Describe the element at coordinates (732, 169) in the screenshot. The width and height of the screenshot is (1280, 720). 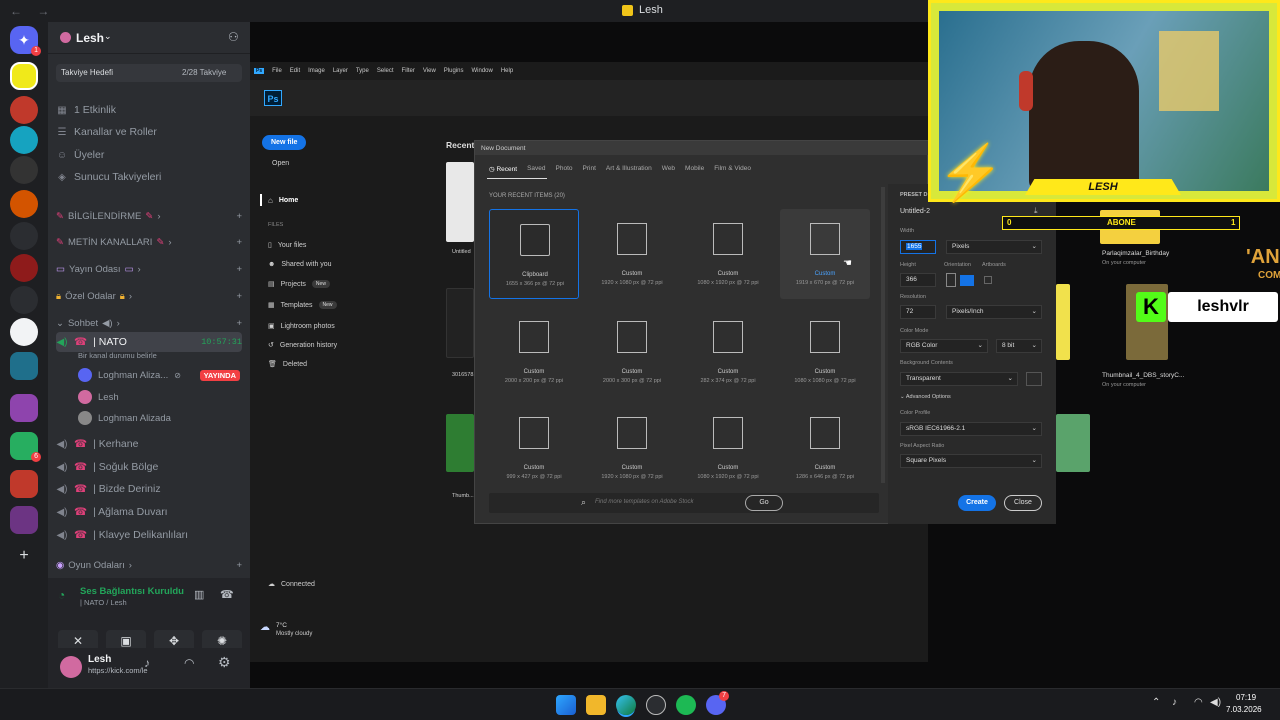
I see `tab-film-video: Film & Video` at that location.